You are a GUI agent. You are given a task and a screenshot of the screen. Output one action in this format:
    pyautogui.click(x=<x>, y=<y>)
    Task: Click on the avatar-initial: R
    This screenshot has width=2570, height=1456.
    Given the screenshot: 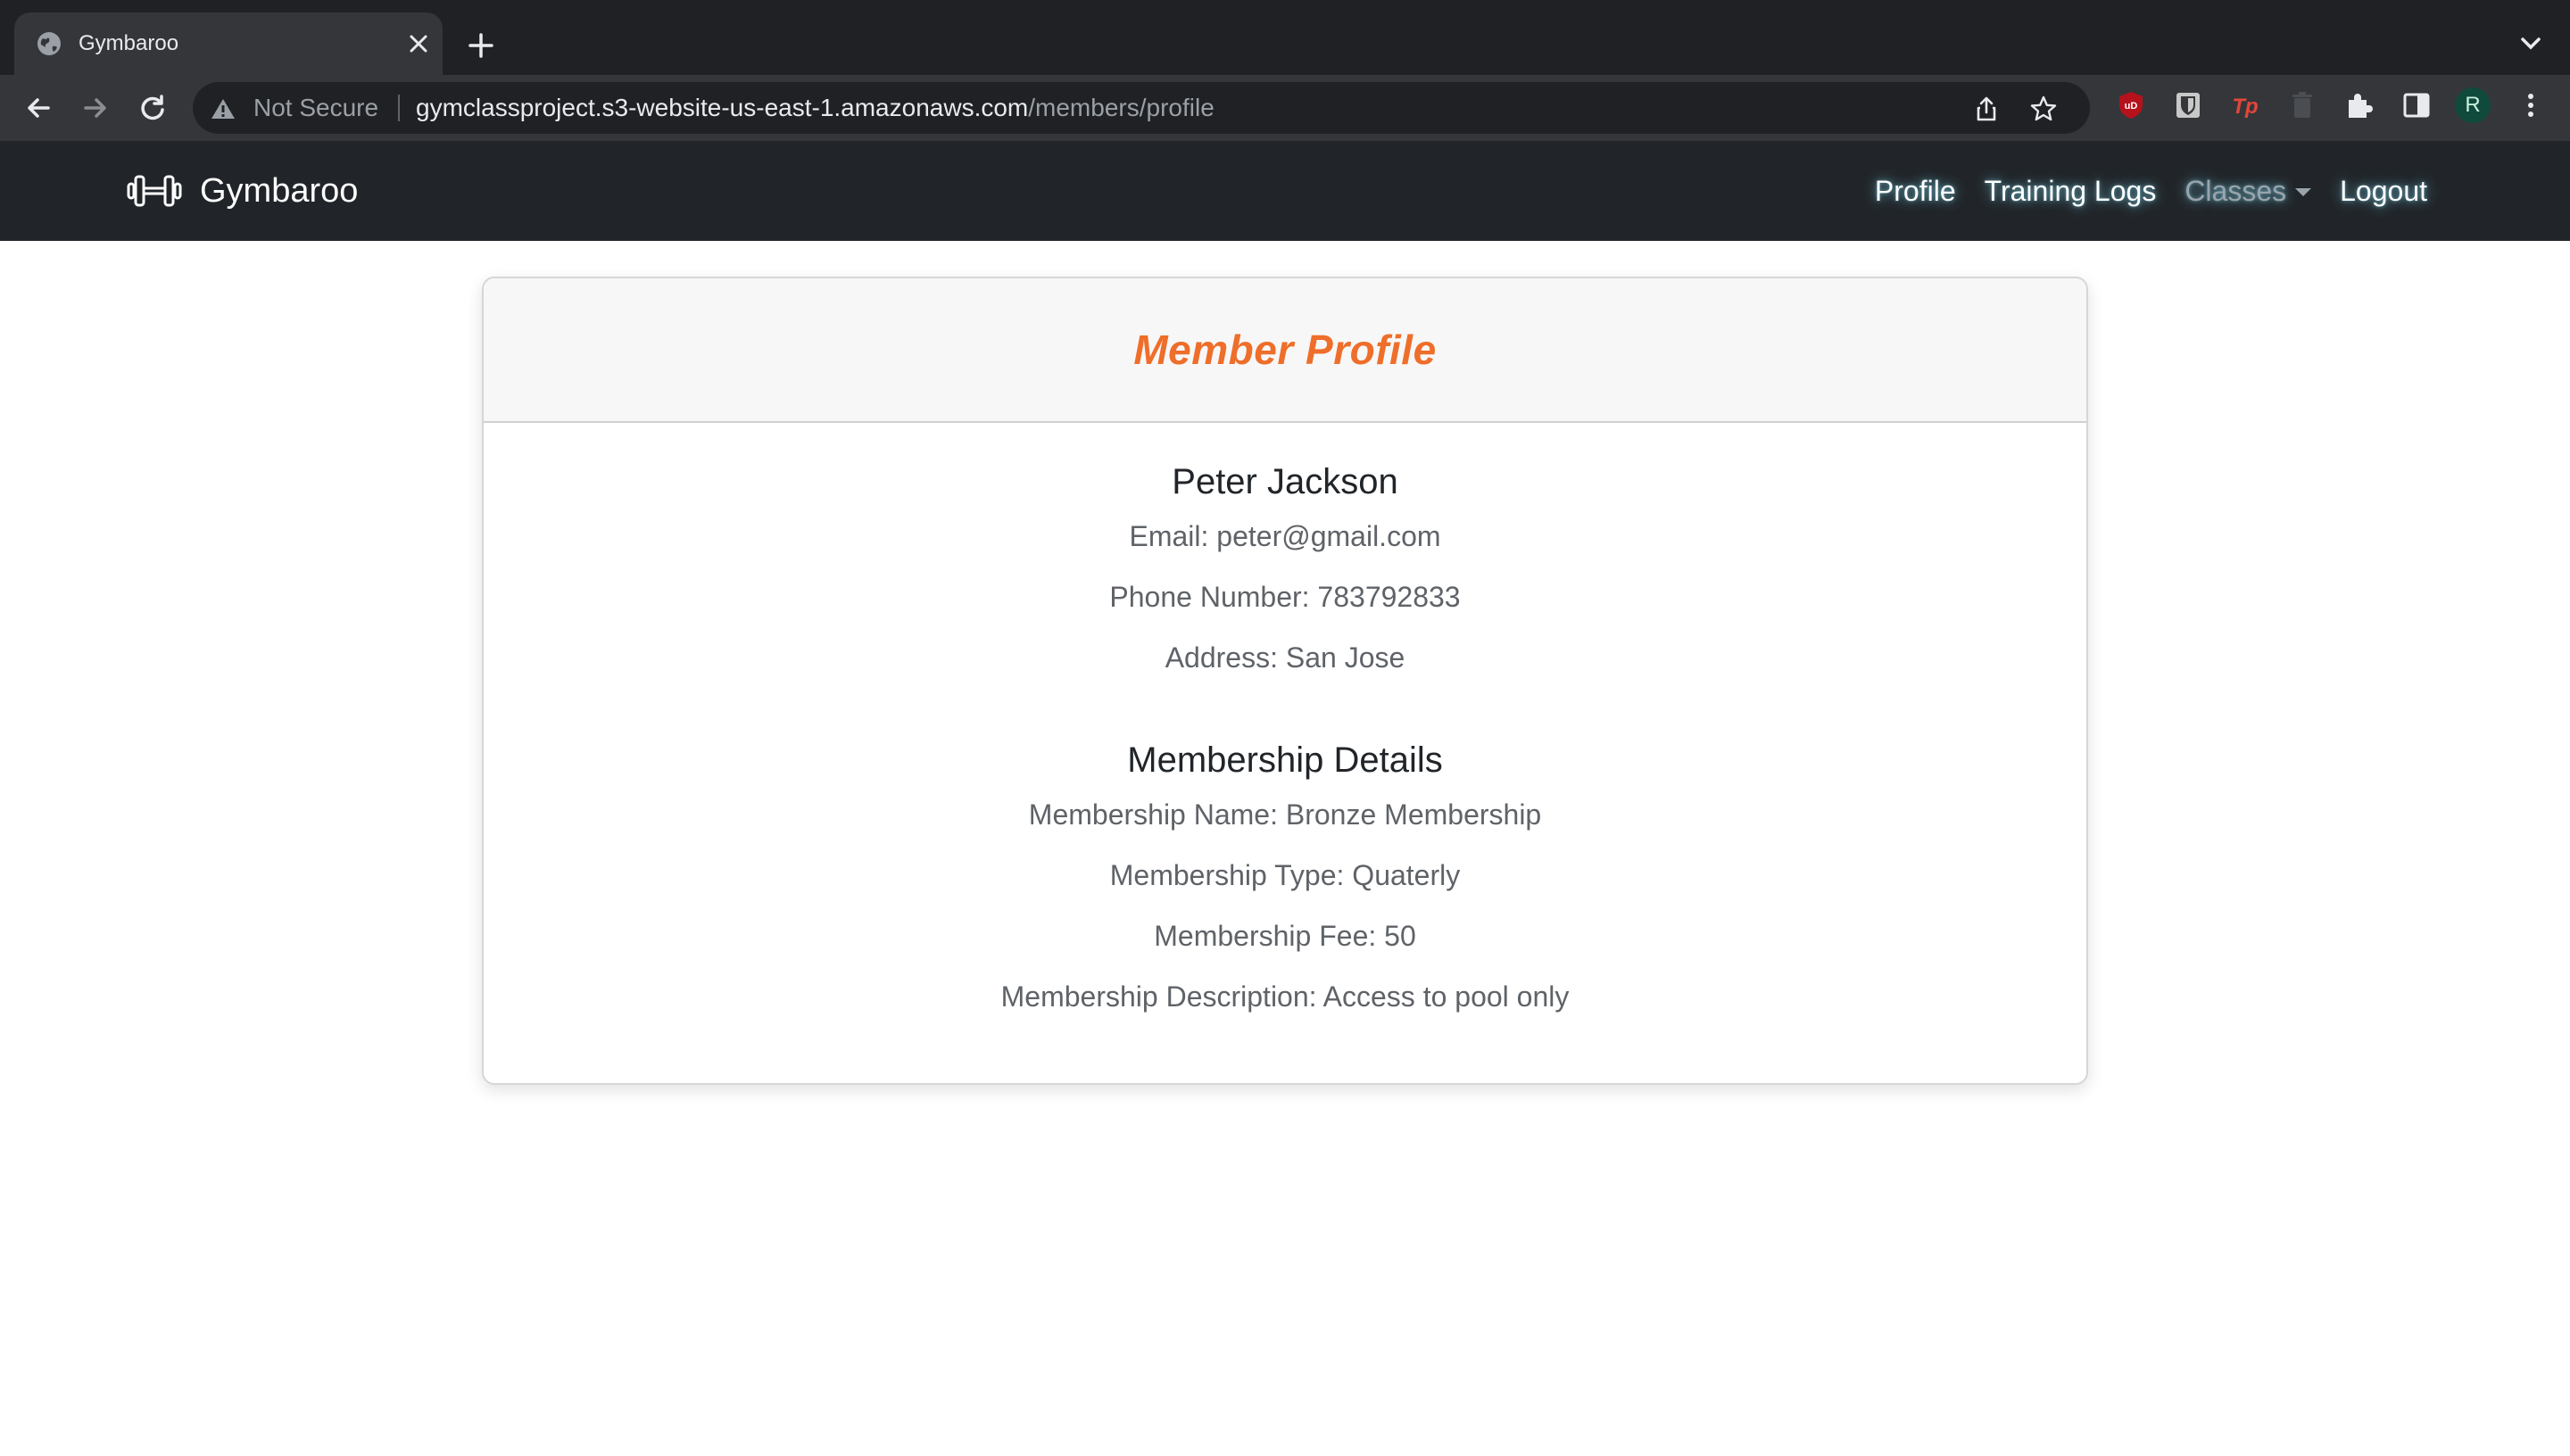 What is the action you would take?
    pyautogui.click(x=2473, y=105)
    